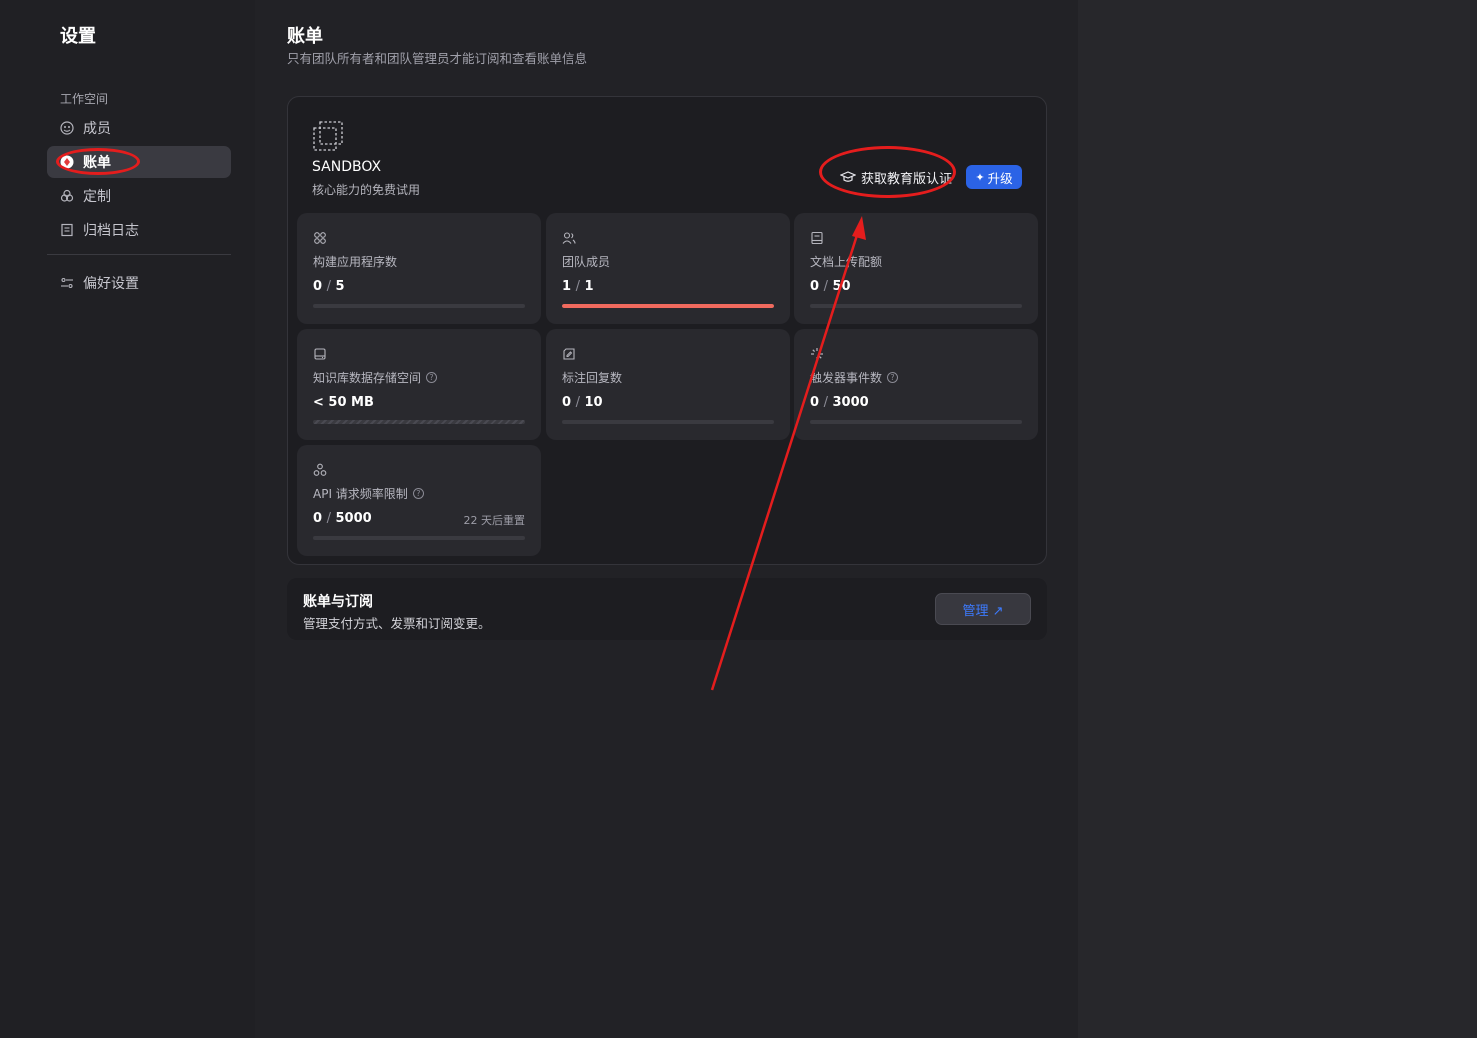 This screenshot has height=1038, width=1477. I want to click on annotation-icon, so click(569, 353).